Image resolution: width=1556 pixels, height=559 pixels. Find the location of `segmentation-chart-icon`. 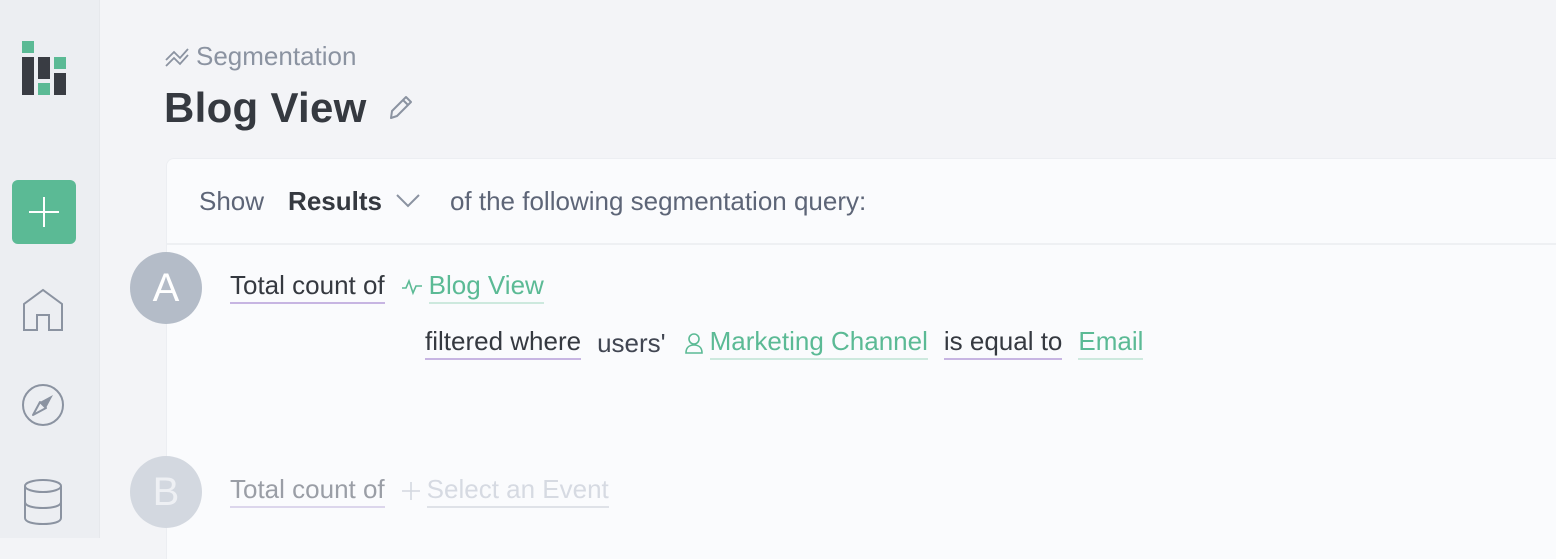

segmentation-chart-icon is located at coordinates (177, 57).